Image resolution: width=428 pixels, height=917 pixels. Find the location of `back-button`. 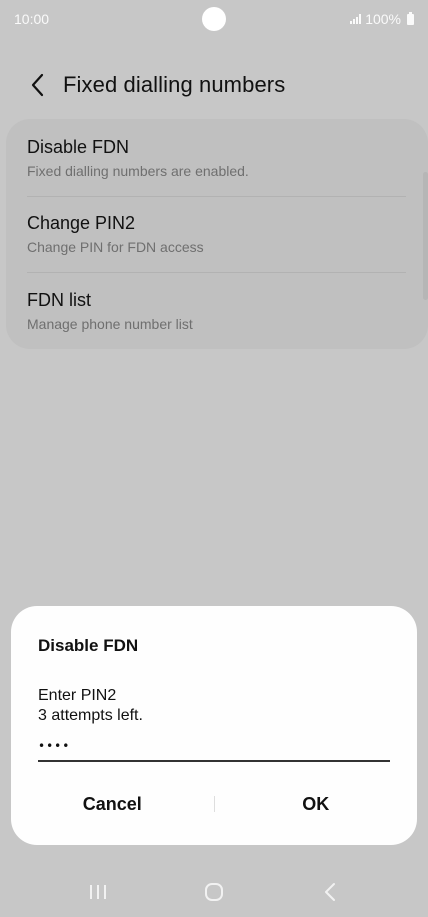

back-button is located at coordinates (38, 85).